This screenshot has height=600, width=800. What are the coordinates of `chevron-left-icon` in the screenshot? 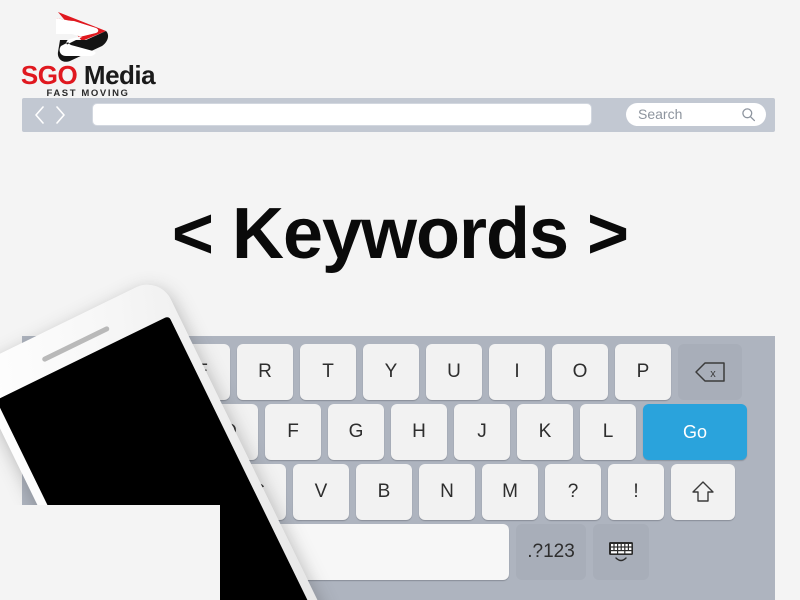 It's located at (39, 115).